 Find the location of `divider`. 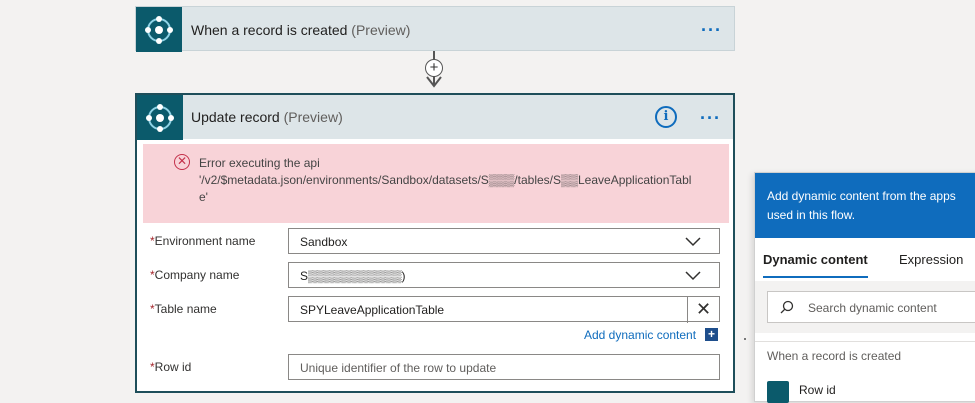

divider is located at coordinates (865, 341).